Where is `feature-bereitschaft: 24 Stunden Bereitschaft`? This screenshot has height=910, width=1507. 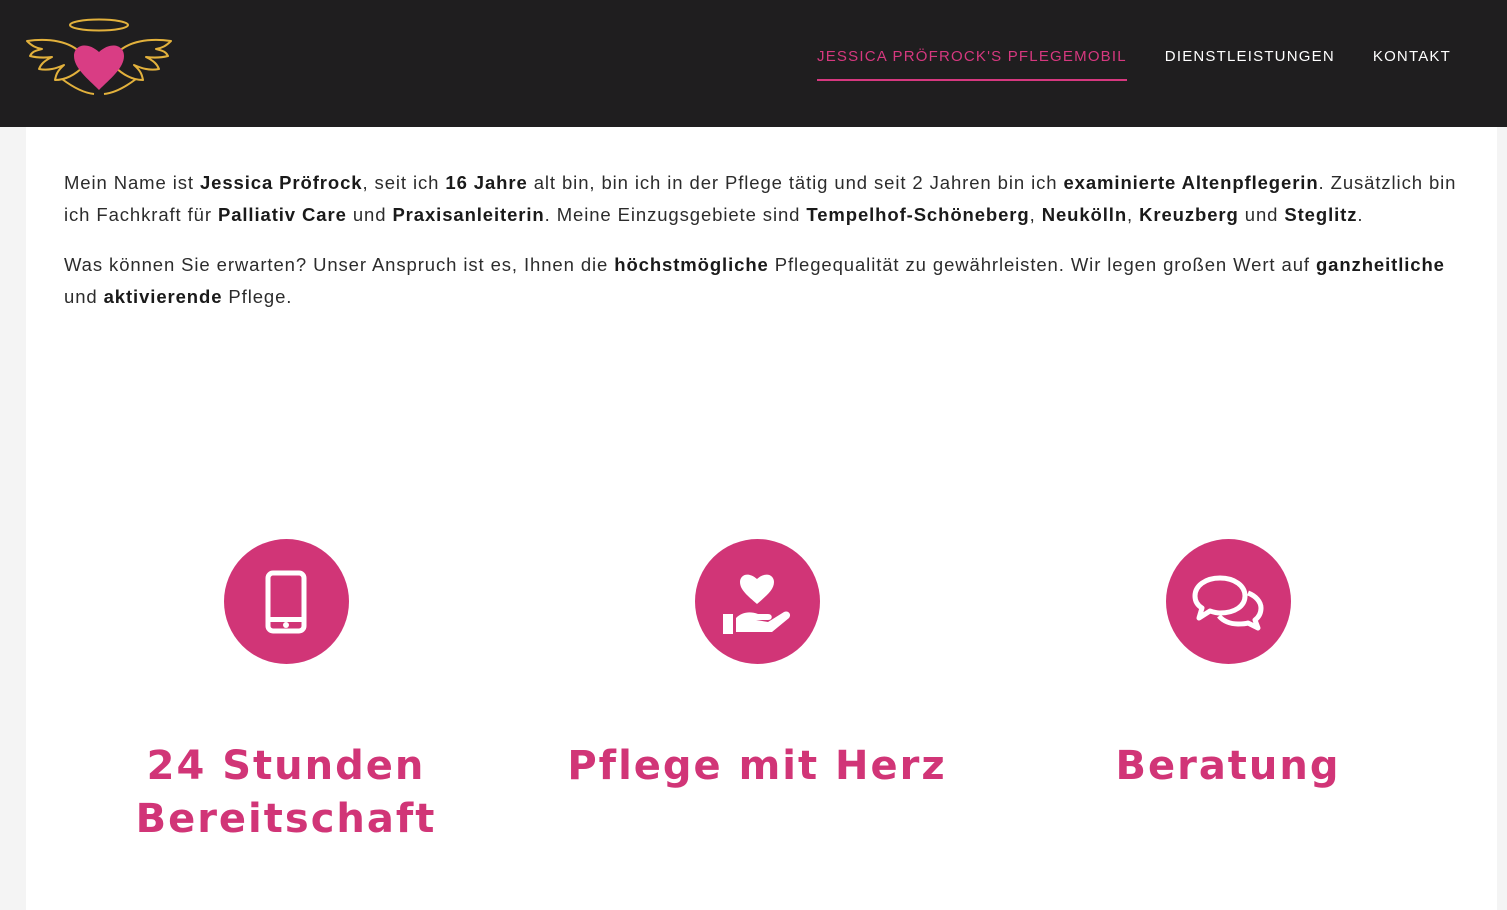
feature-bereitschaft: 24 Stunden Bereitschaft is located at coordinates (286, 692).